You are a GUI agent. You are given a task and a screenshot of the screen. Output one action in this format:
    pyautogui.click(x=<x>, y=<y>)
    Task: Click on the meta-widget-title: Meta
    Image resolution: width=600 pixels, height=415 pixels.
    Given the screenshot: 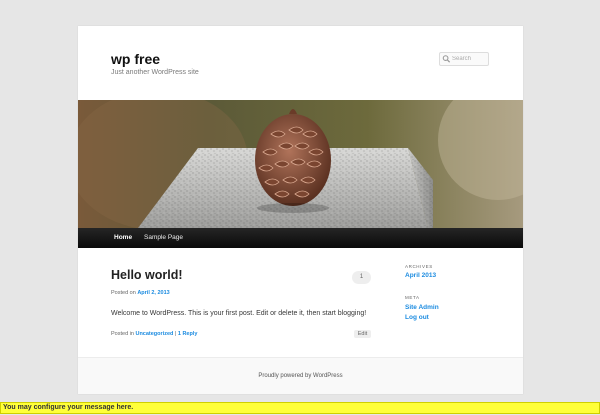 What is the action you would take?
    pyautogui.click(x=412, y=297)
    